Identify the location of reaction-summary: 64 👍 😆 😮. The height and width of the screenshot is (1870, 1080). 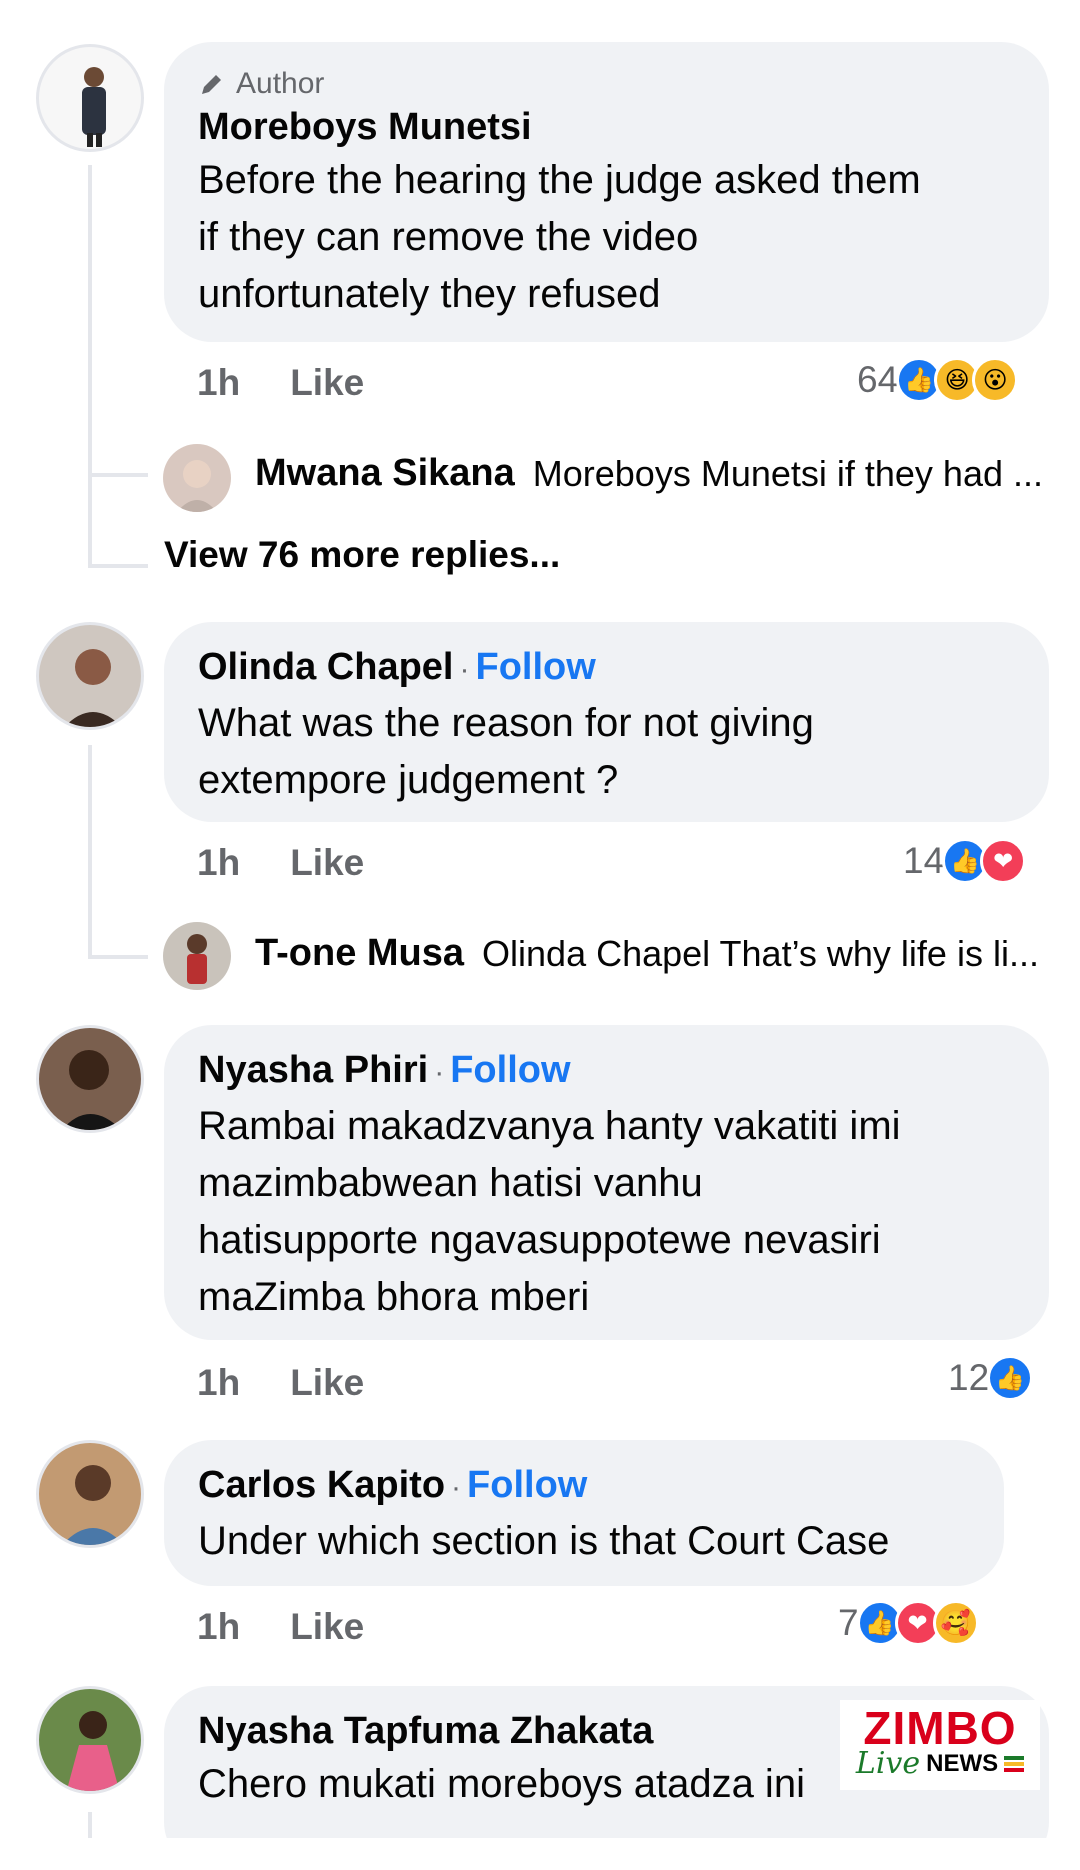
(938, 380).